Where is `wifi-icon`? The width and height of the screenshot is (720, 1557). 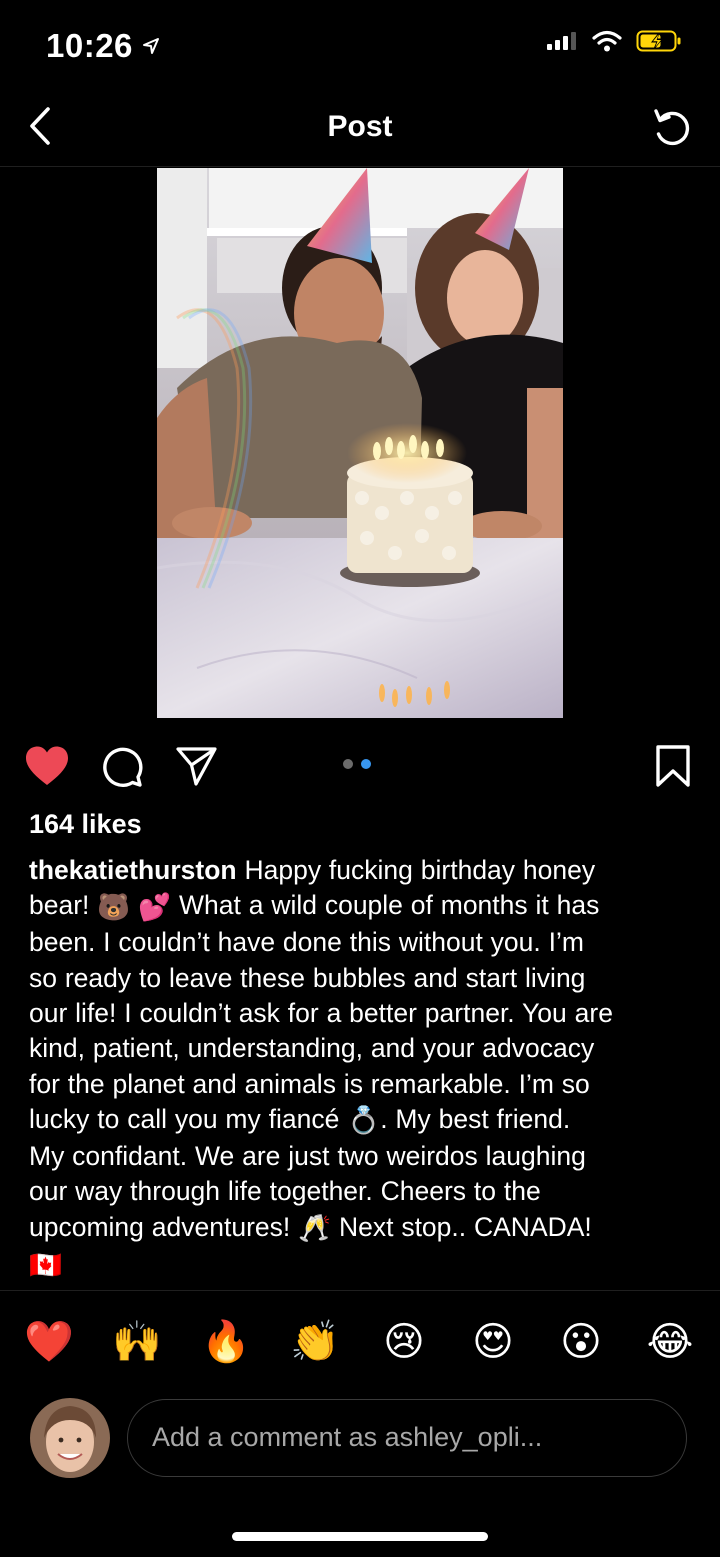 wifi-icon is located at coordinates (607, 41).